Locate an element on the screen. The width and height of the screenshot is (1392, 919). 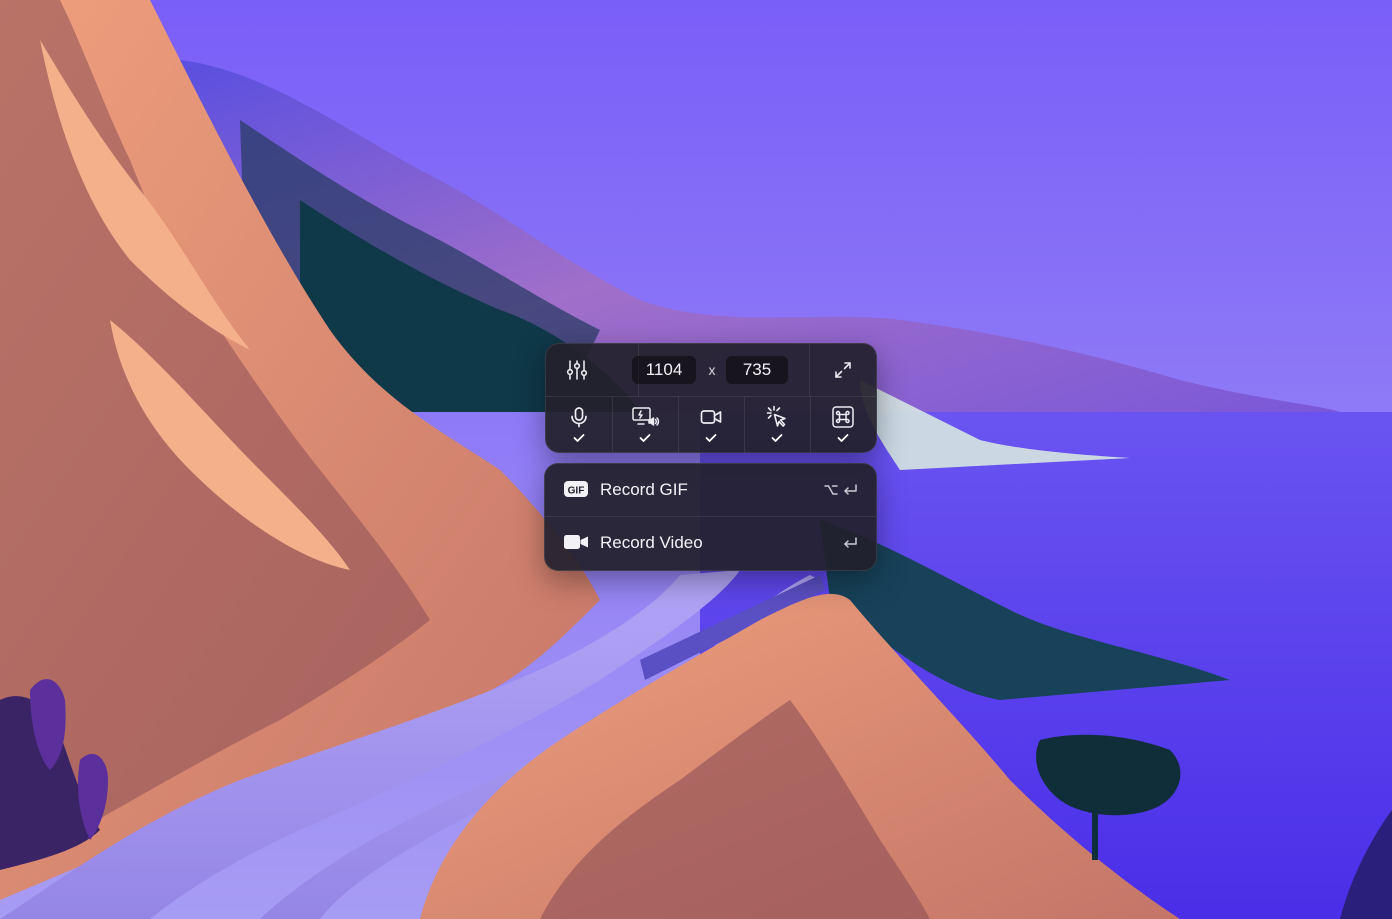
gif-icon: GIF is located at coordinates (576, 489).